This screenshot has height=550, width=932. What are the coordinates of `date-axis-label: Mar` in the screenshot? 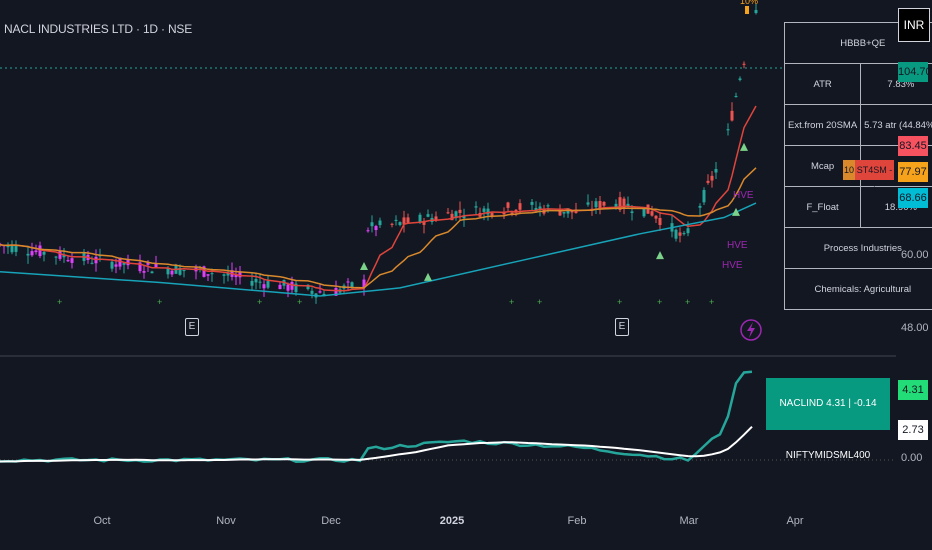 It's located at (689, 521).